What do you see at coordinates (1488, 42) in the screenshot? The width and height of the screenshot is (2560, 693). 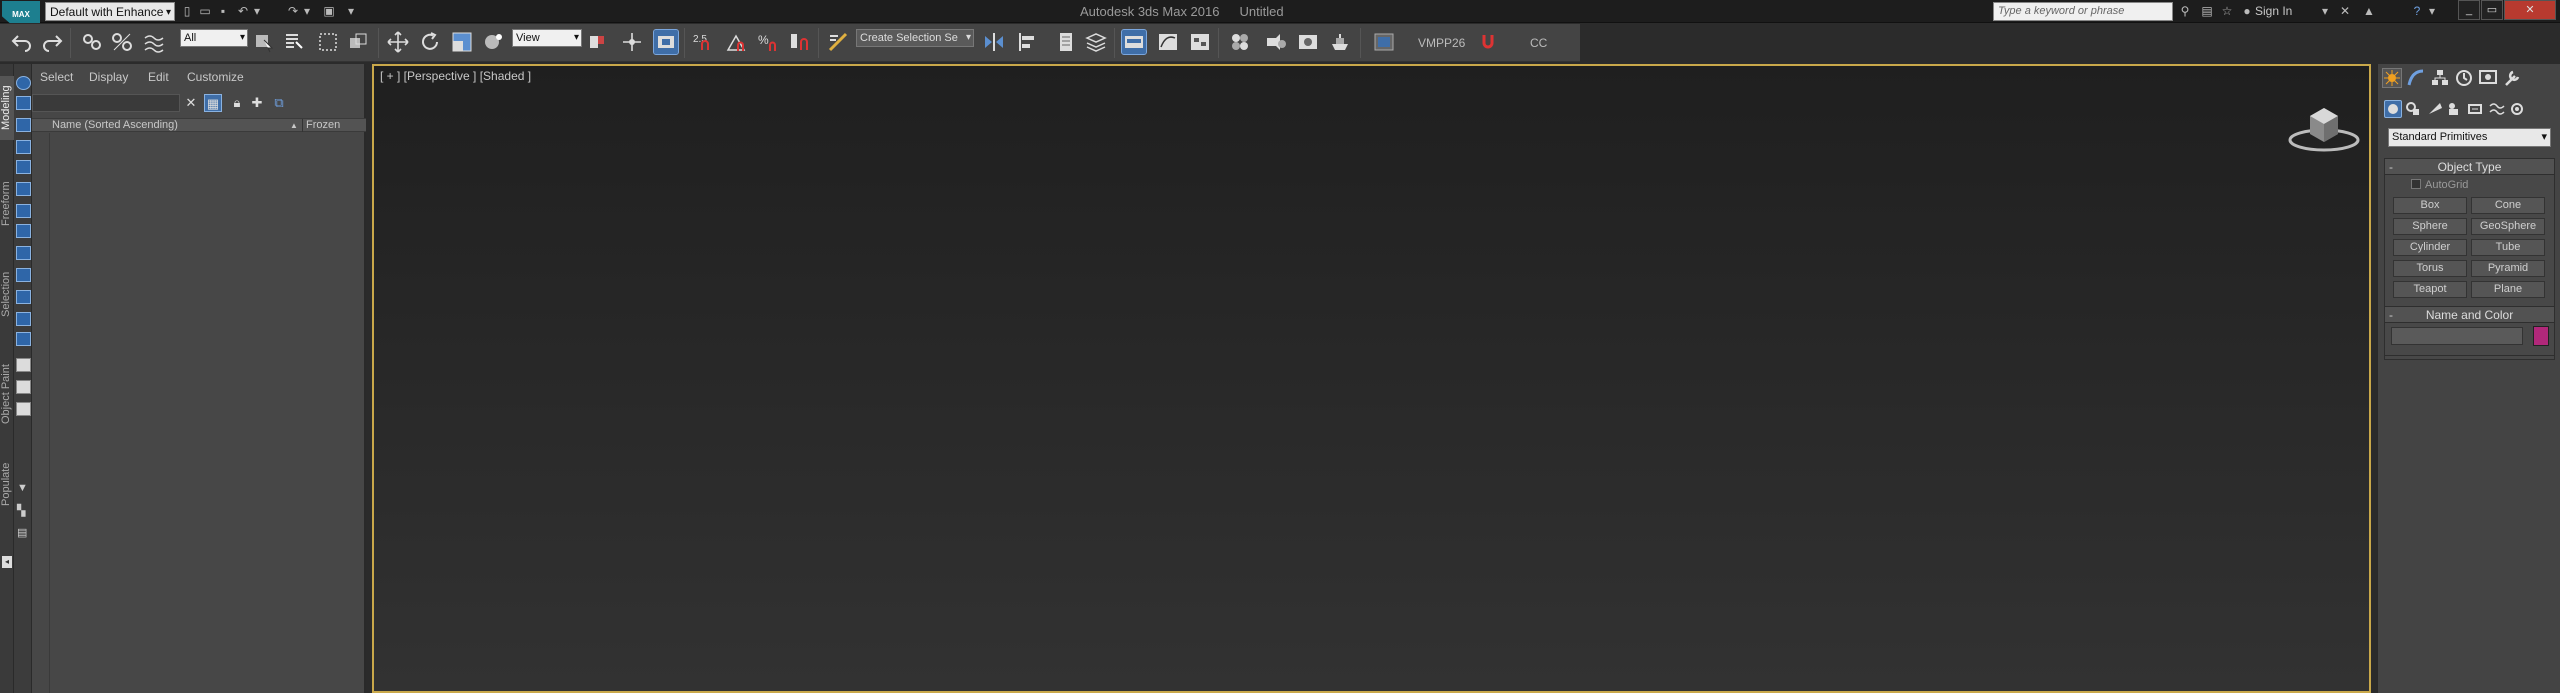 I see `magnet-icon` at bounding box center [1488, 42].